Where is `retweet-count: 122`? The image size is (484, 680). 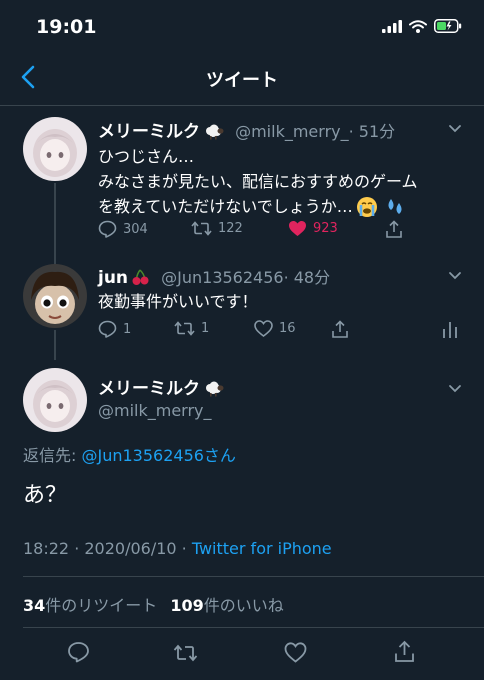
retweet-count: 122 is located at coordinates (230, 228).